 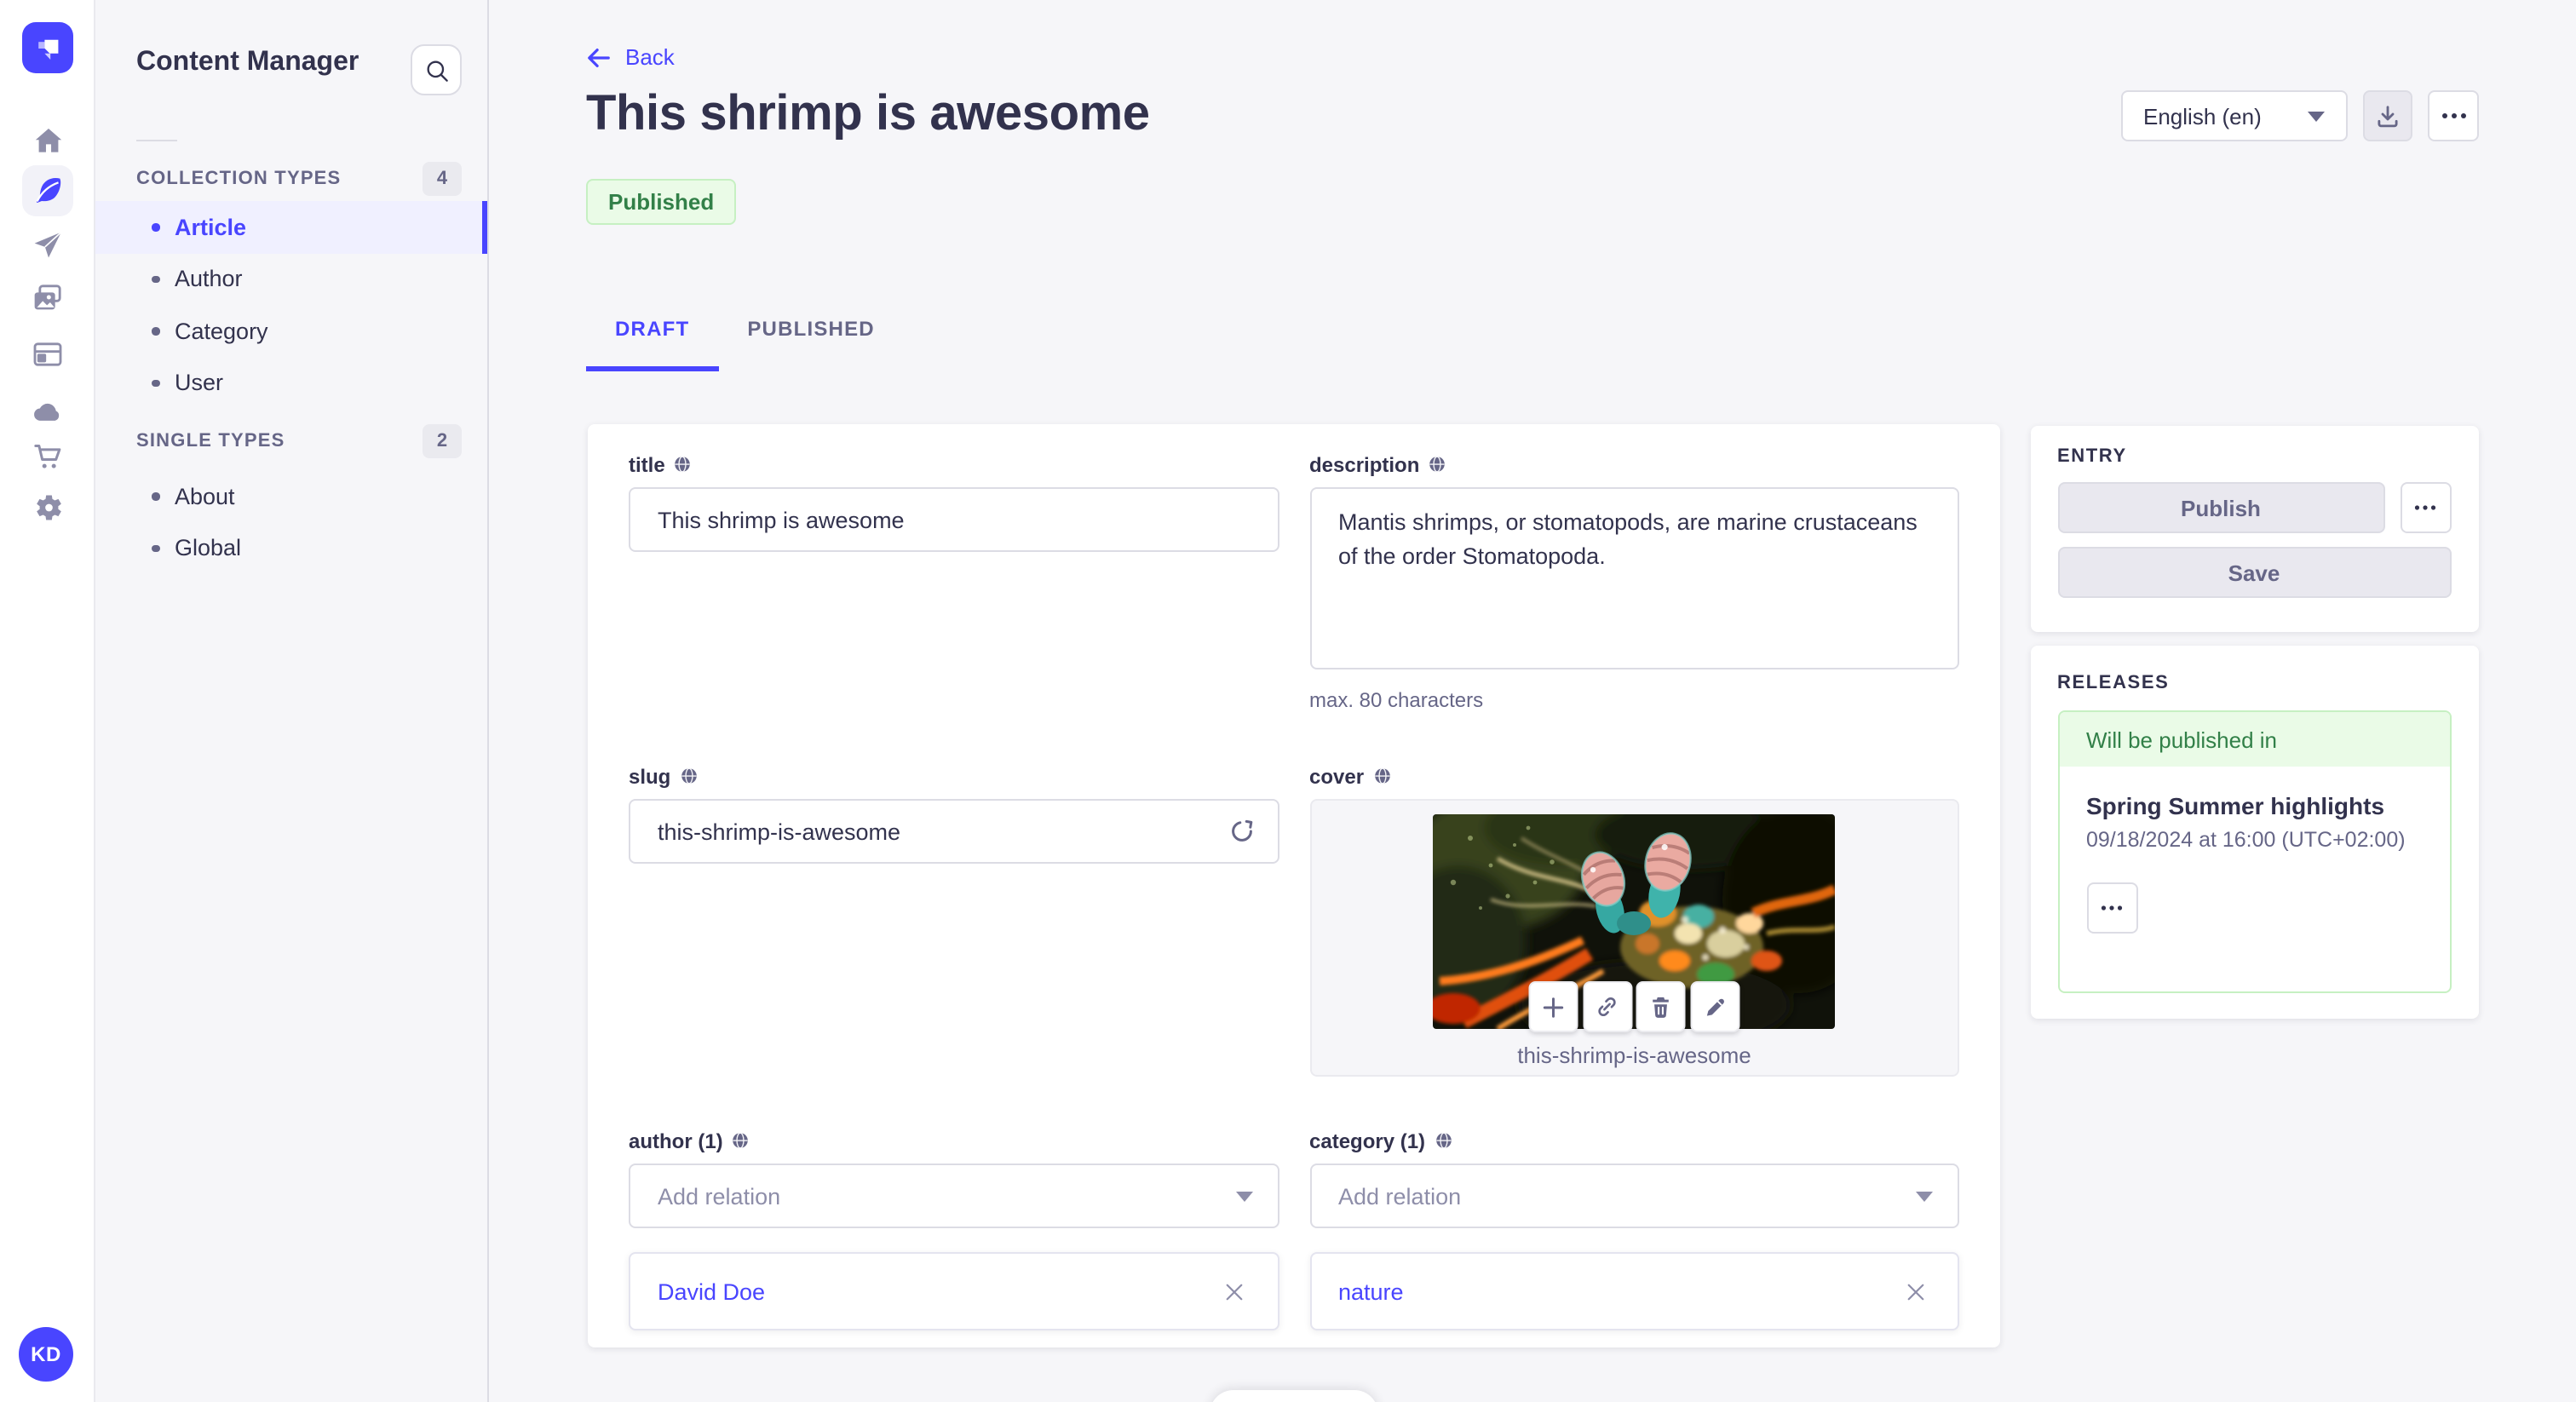 I want to click on tab-published: PUBLISHED, so click(x=811, y=330).